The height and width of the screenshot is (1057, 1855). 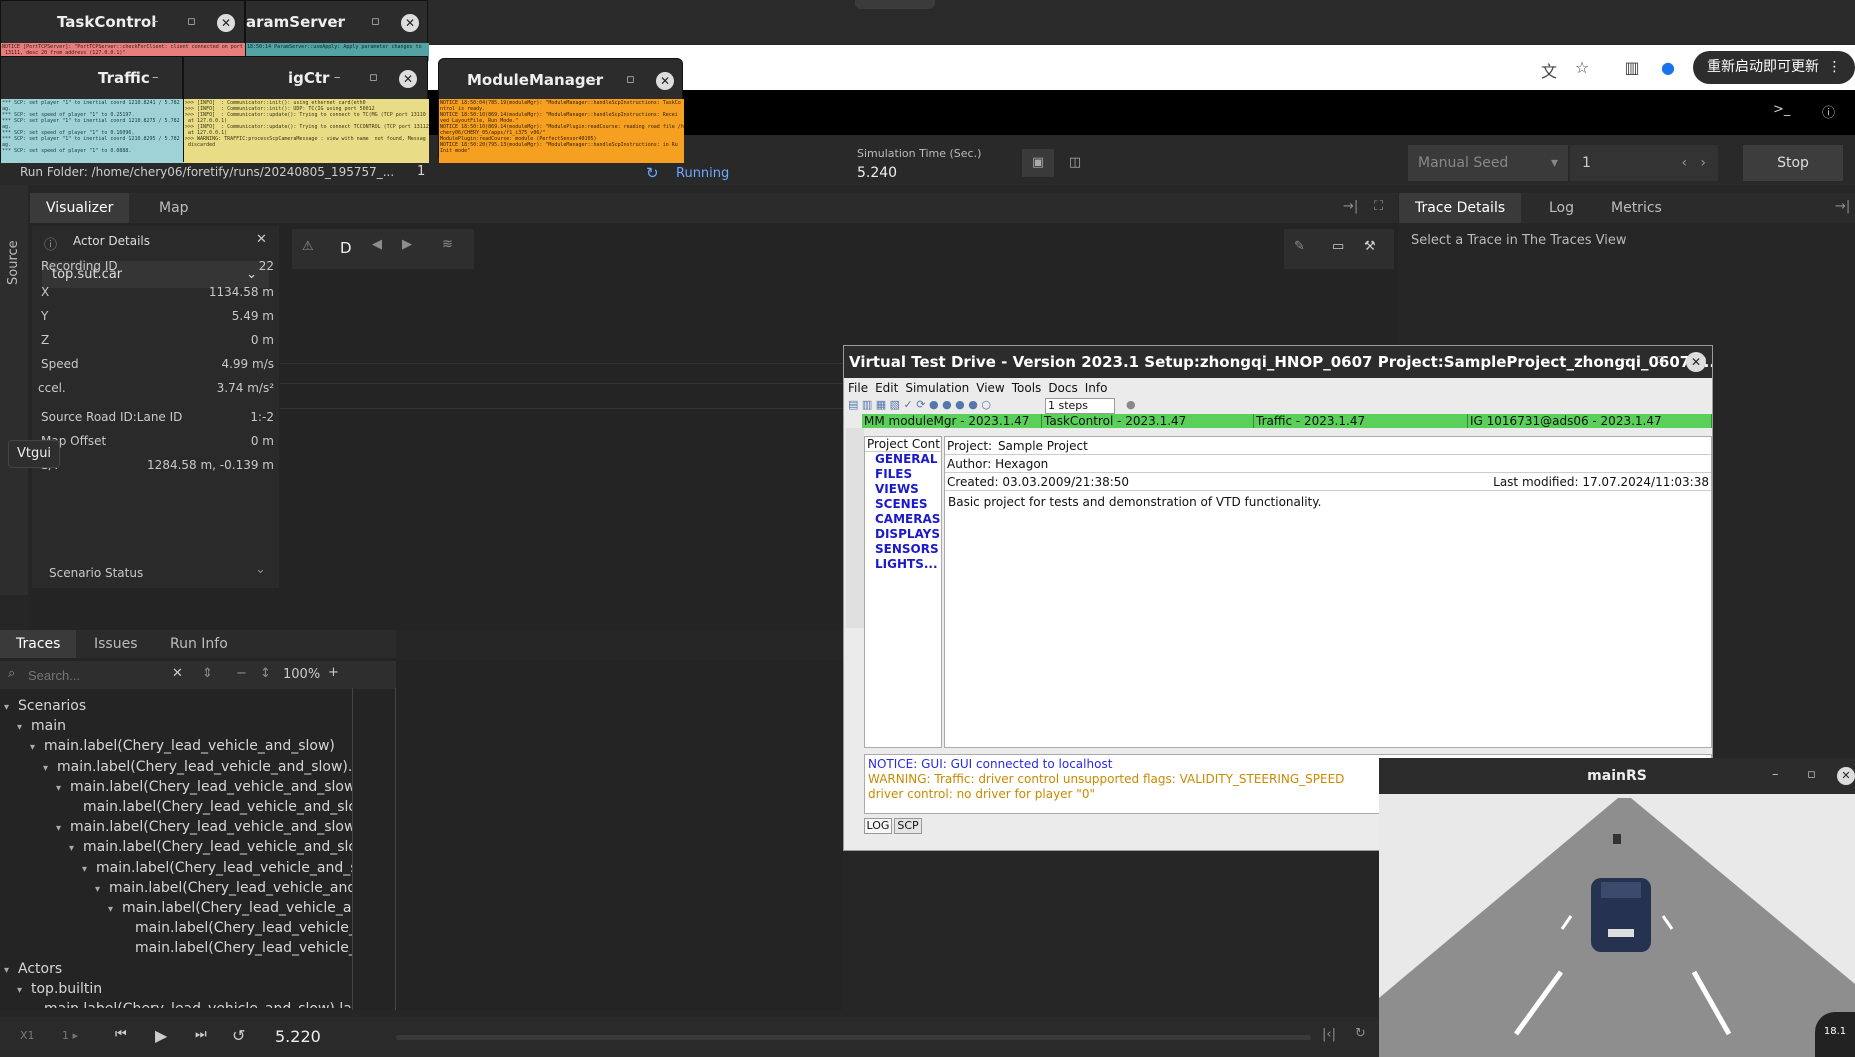 What do you see at coordinates (121, 1034) in the screenshot?
I see `skip-back-icon: ⏮` at bounding box center [121, 1034].